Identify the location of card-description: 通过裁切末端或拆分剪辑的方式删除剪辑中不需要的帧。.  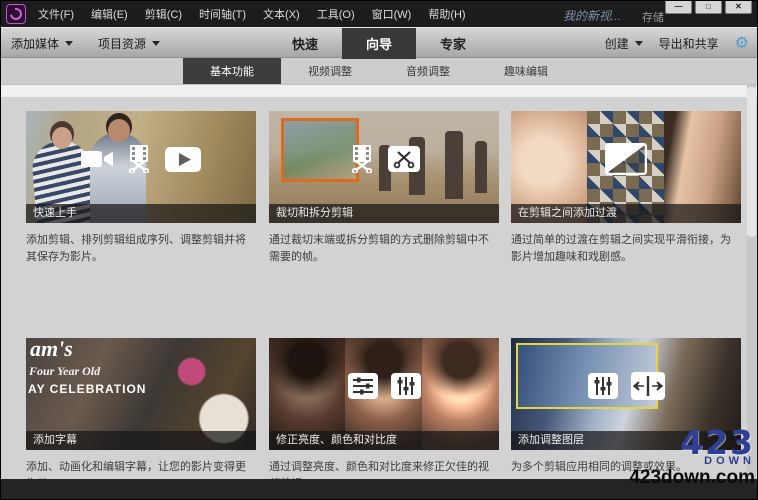
(379, 248).